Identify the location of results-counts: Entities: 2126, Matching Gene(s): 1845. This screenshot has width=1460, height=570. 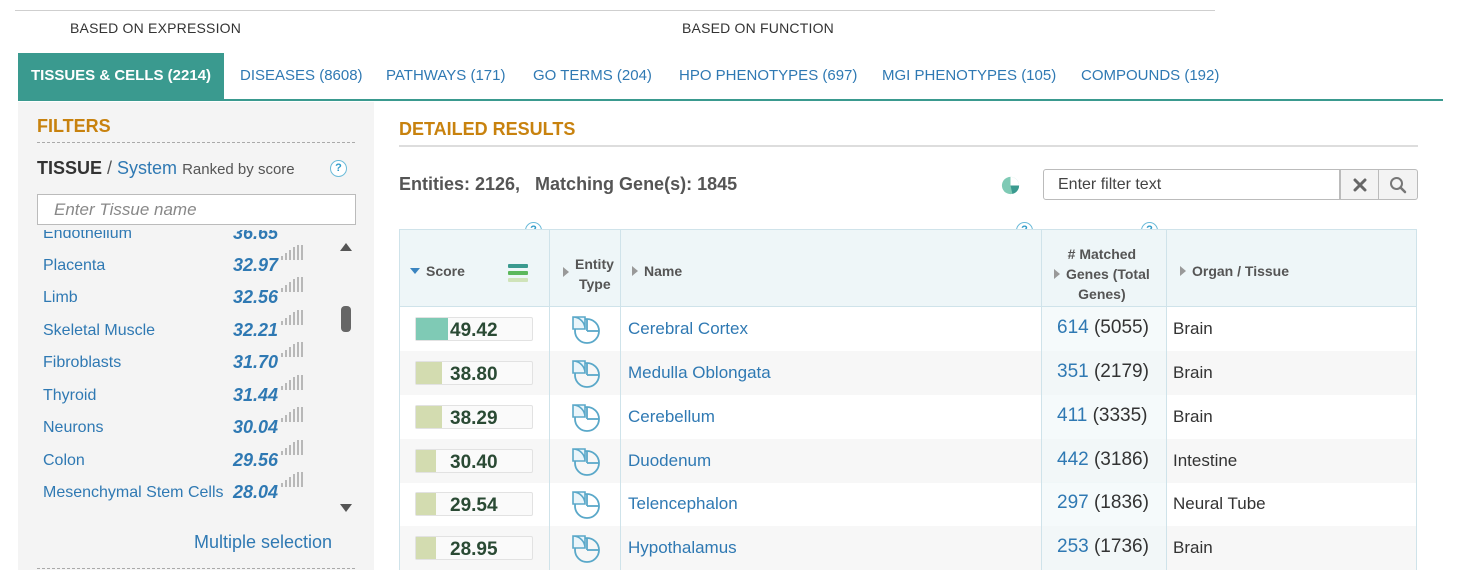
(568, 184).